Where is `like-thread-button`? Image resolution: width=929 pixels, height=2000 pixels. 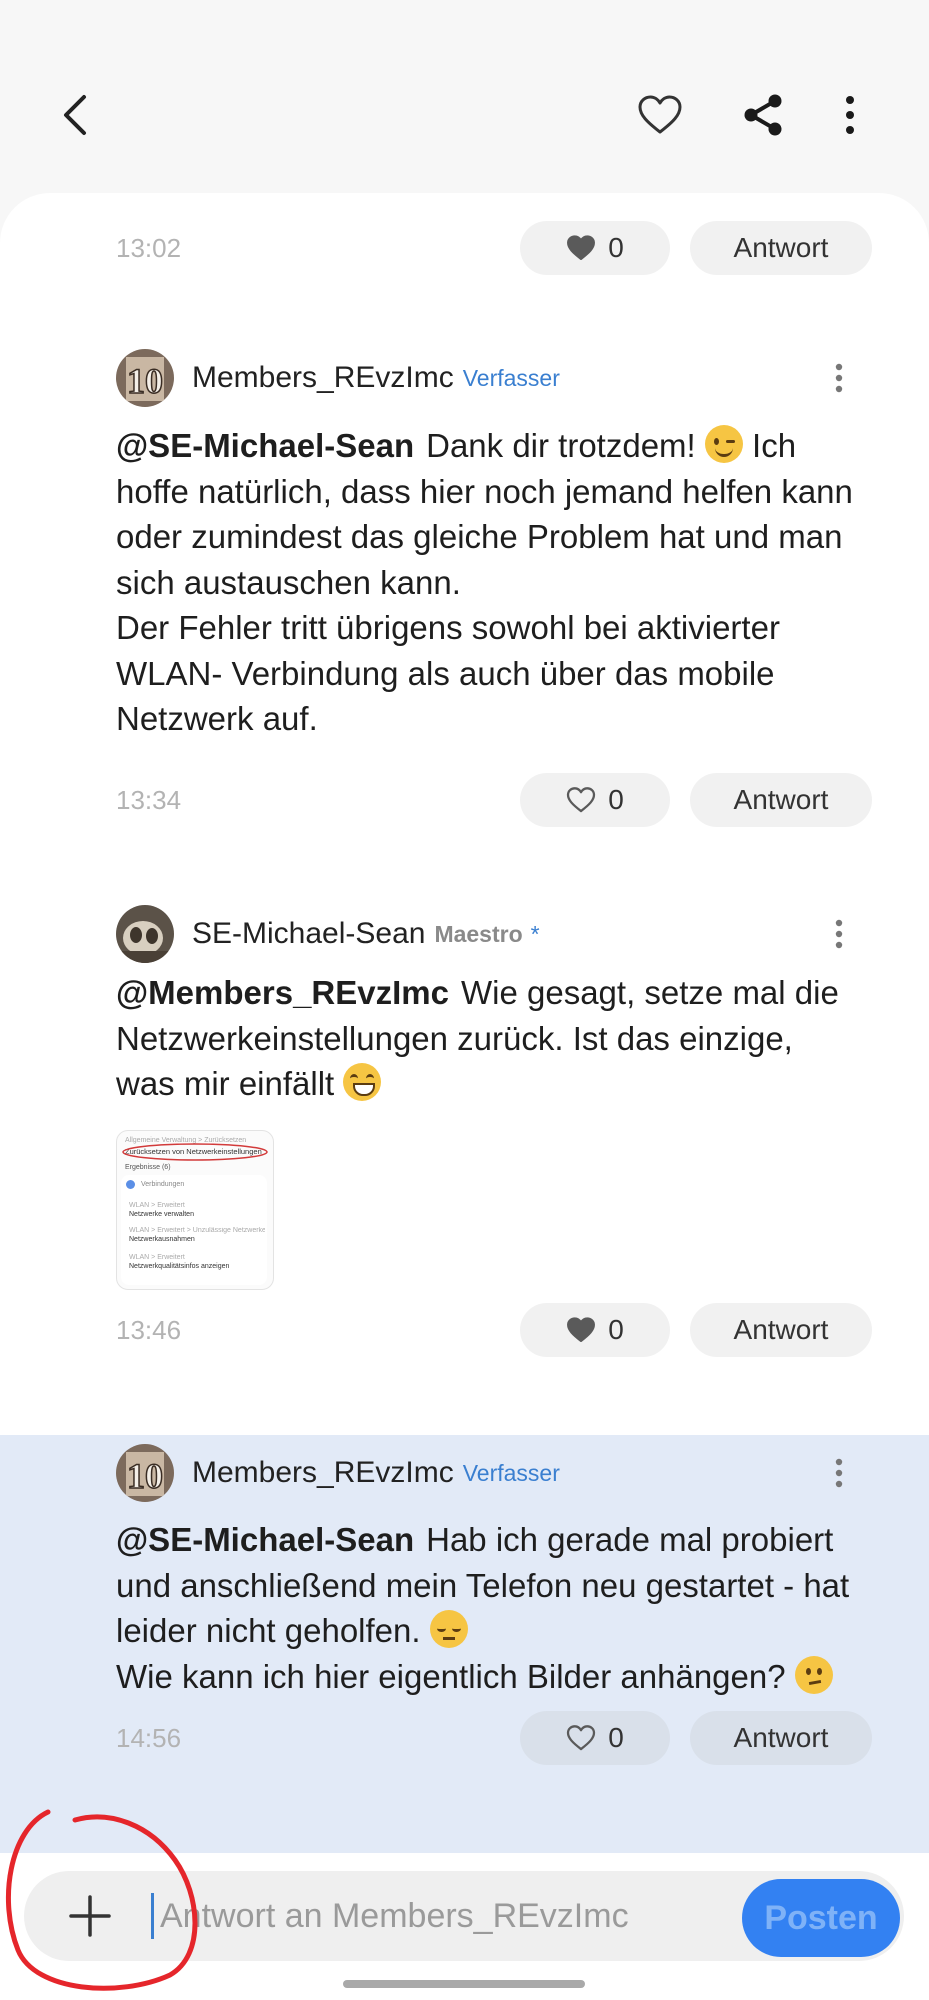
like-thread-button is located at coordinates (660, 115).